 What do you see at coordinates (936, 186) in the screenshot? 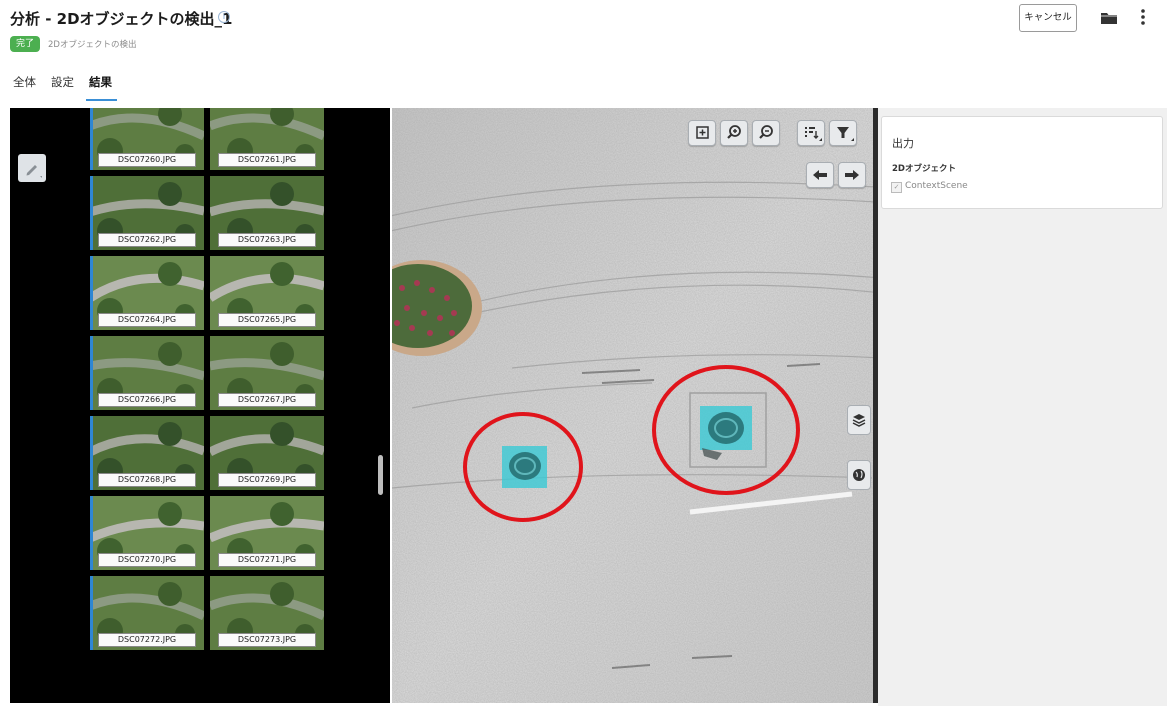
I see `contextscene-label: ContextScene` at bounding box center [936, 186].